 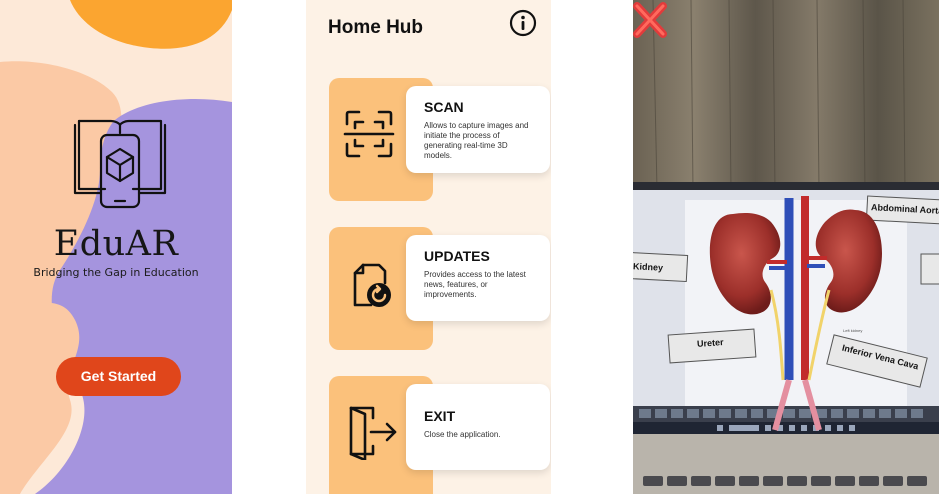 I want to click on label-ureter: Ureter, so click(x=710, y=343).